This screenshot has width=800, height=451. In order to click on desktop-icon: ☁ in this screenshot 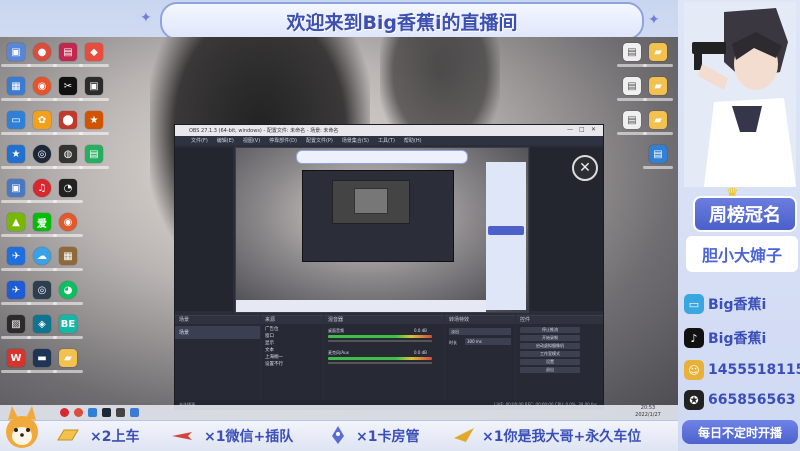, I will do `click(42, 259)`.